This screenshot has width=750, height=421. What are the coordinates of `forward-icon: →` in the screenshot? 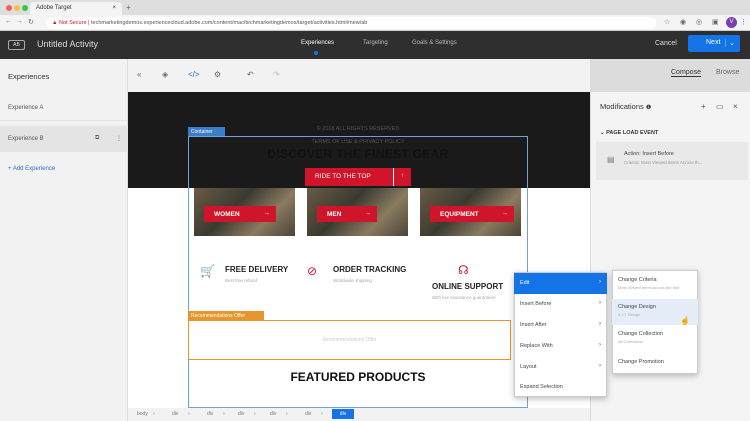 It's located at (19, 21).